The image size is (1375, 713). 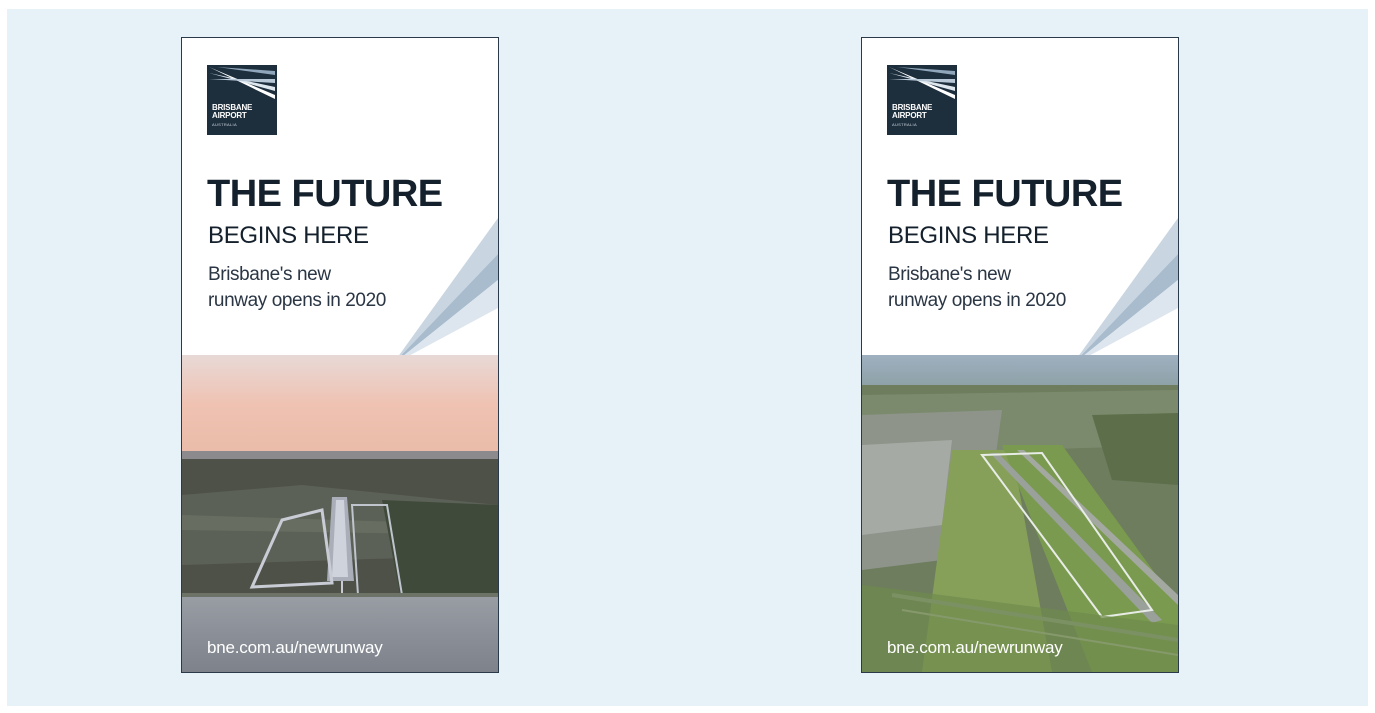 What do you see at coordinates (340, 513) in the screenshot?
I see `runway-photo-dusk` at bounding box center [340, 513].